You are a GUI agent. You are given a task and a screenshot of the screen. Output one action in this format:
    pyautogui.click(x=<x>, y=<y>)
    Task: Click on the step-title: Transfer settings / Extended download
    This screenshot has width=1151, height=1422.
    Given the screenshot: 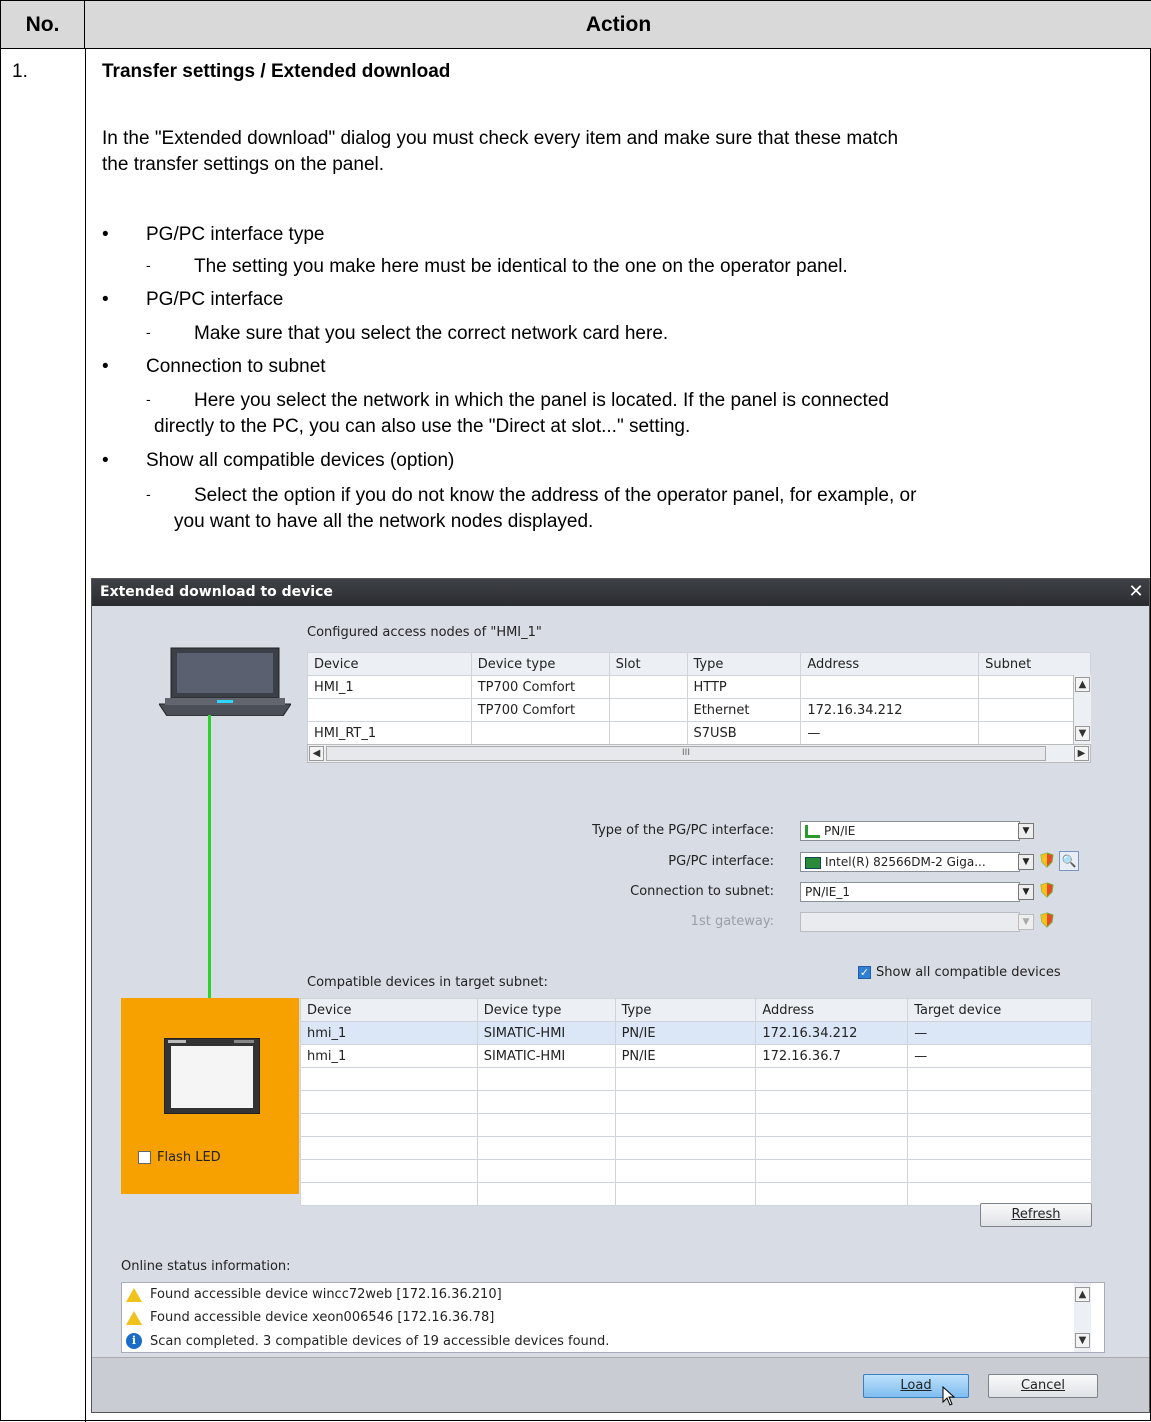 What is the action you would take?
    pyautogui.click(x=276, y=71)
    